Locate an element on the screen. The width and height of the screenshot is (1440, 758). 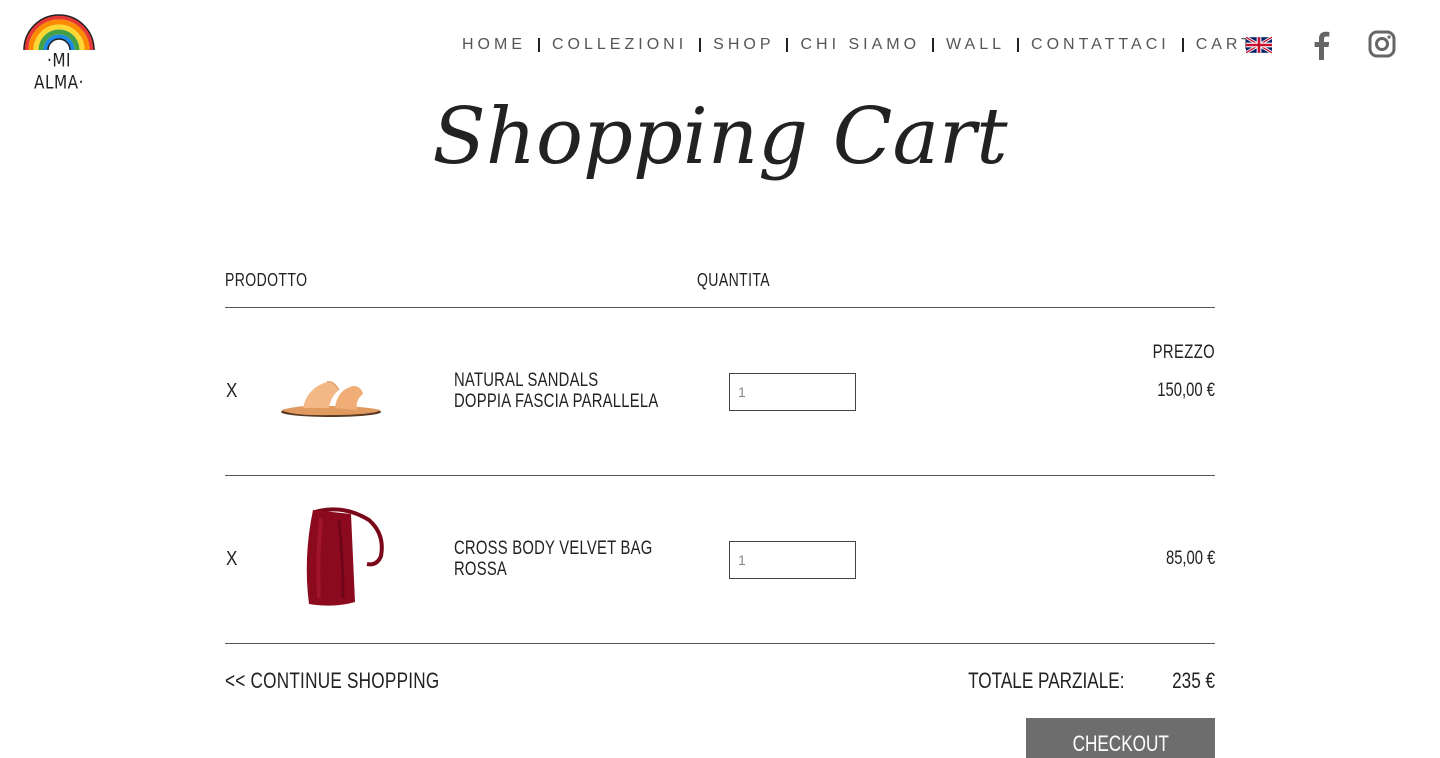
sandal-image is located at coordinates (333, 390).